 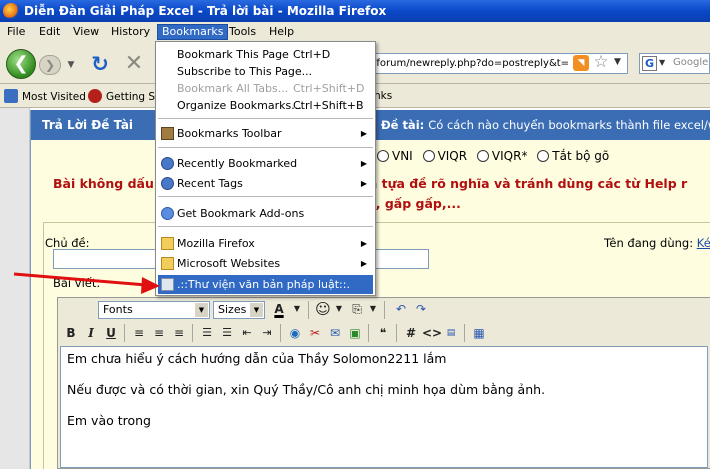 I want to click on rss-feed-icon: ◥, so click(x=581, y=63).